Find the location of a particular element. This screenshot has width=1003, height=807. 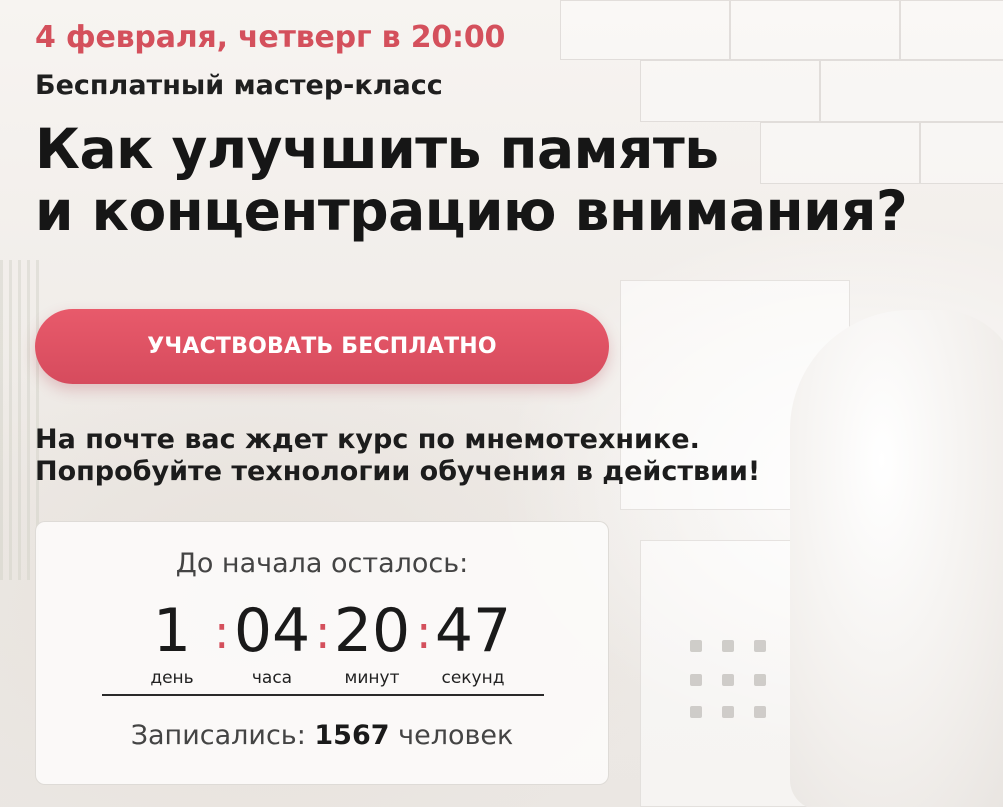

countdown-title: До начала осталось: is located at coordinates (322, 563).